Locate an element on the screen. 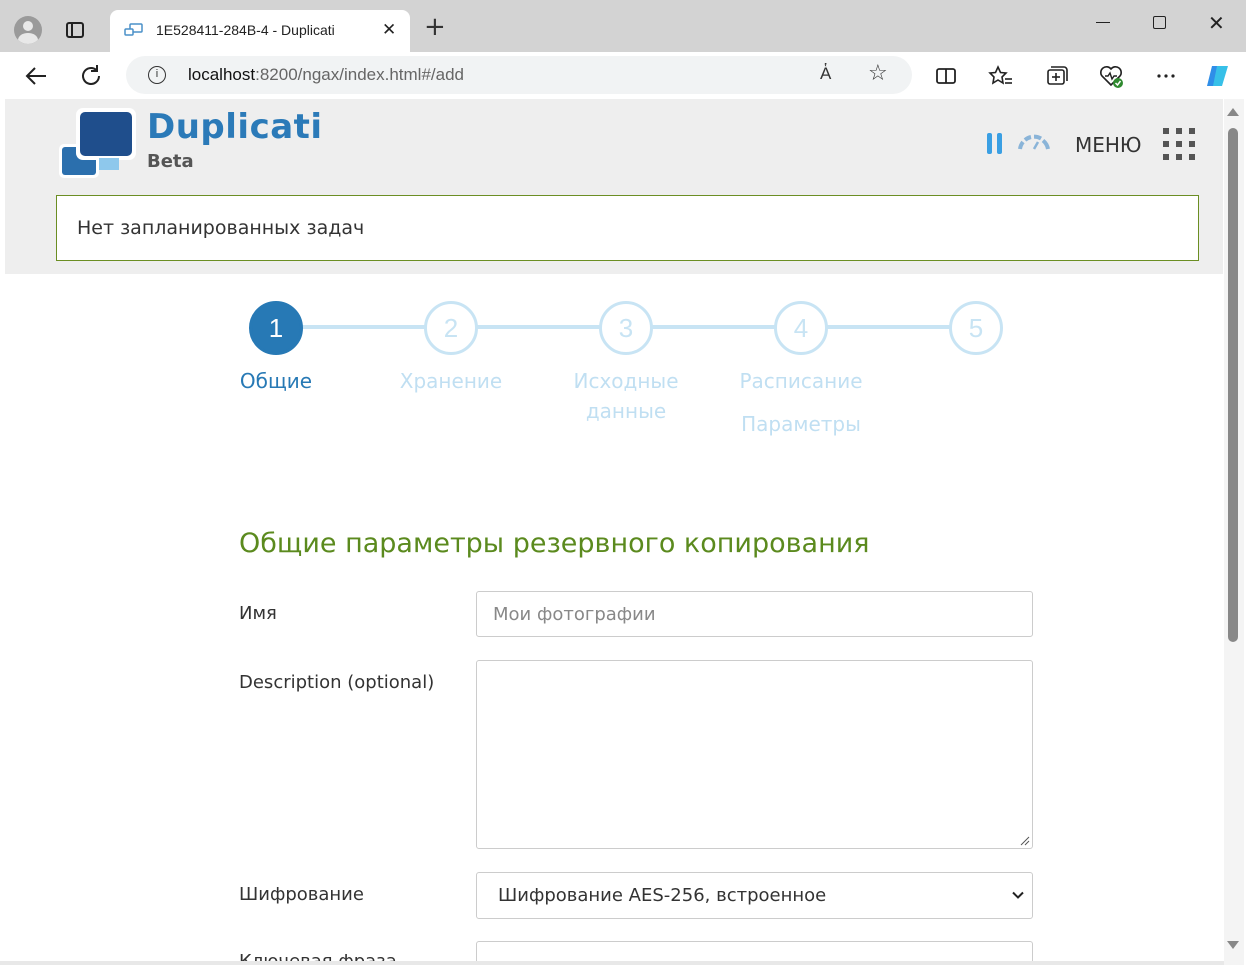 The image size is (1246, 965). favorite-star-icon: ☆ is located at coordinates (878, 73).